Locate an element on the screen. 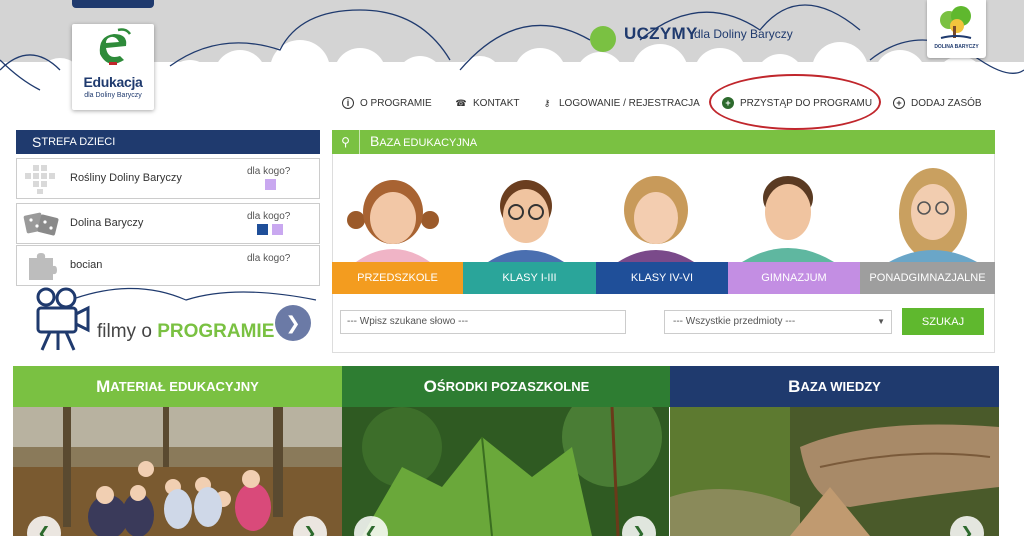  panel-header: M ATERIAŁ EDUKACYJNY is located at coordinates (177, 386).